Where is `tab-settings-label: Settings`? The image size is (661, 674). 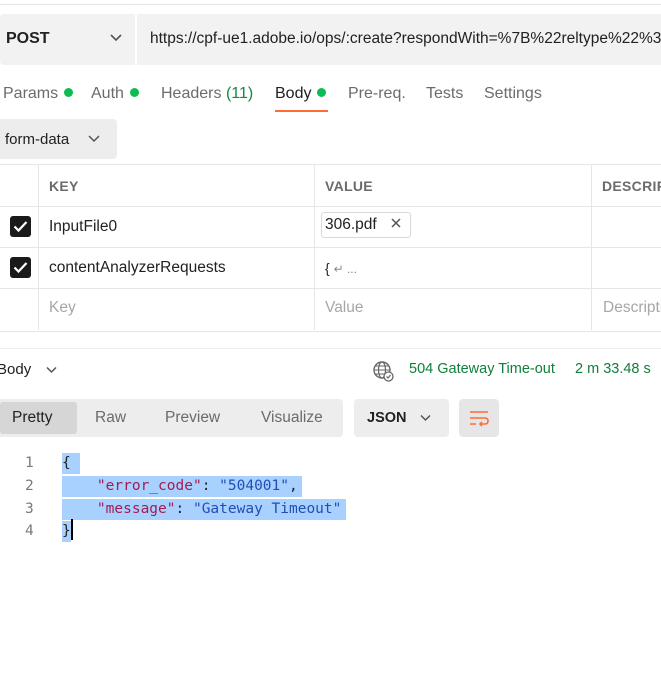
tab-settings-label: Settings is located at coordinates (513, 93).